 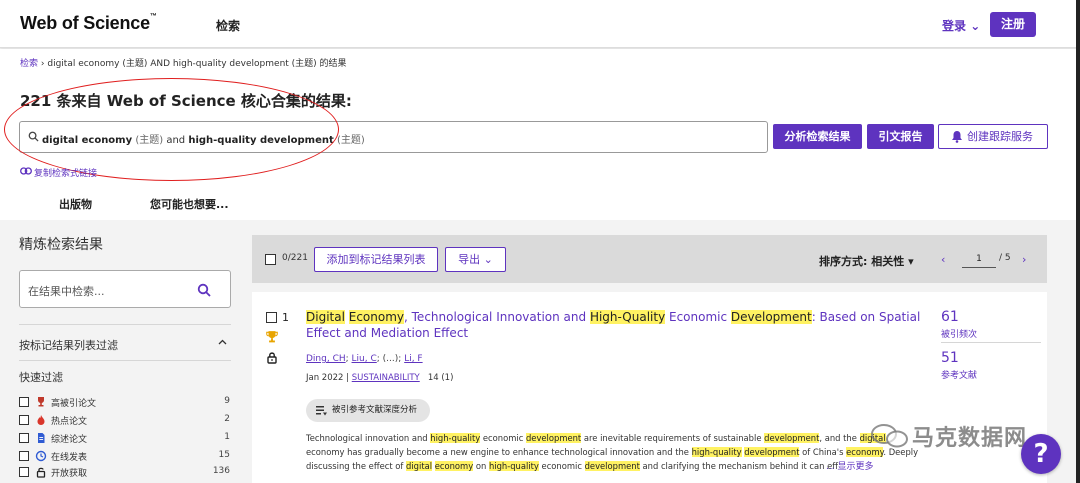 What do you see at coordinates (889, 436) in the screenshot?
I see `wechat-watermark-icon` at bounding box center [889, 436].